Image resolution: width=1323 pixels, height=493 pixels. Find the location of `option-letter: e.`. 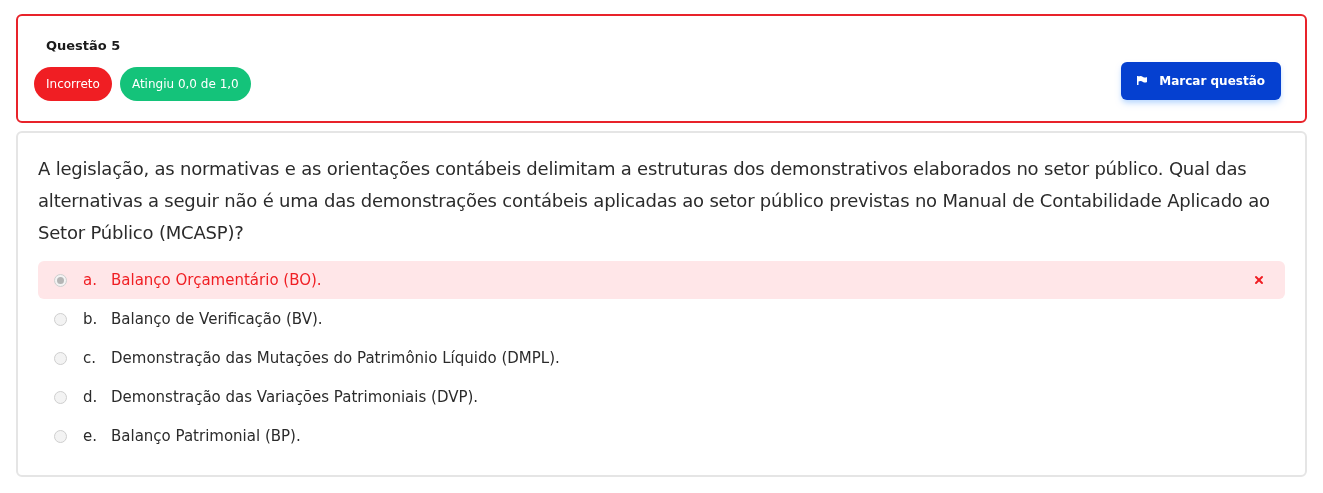

option-letter: e. is located at coordinates (90, 436).